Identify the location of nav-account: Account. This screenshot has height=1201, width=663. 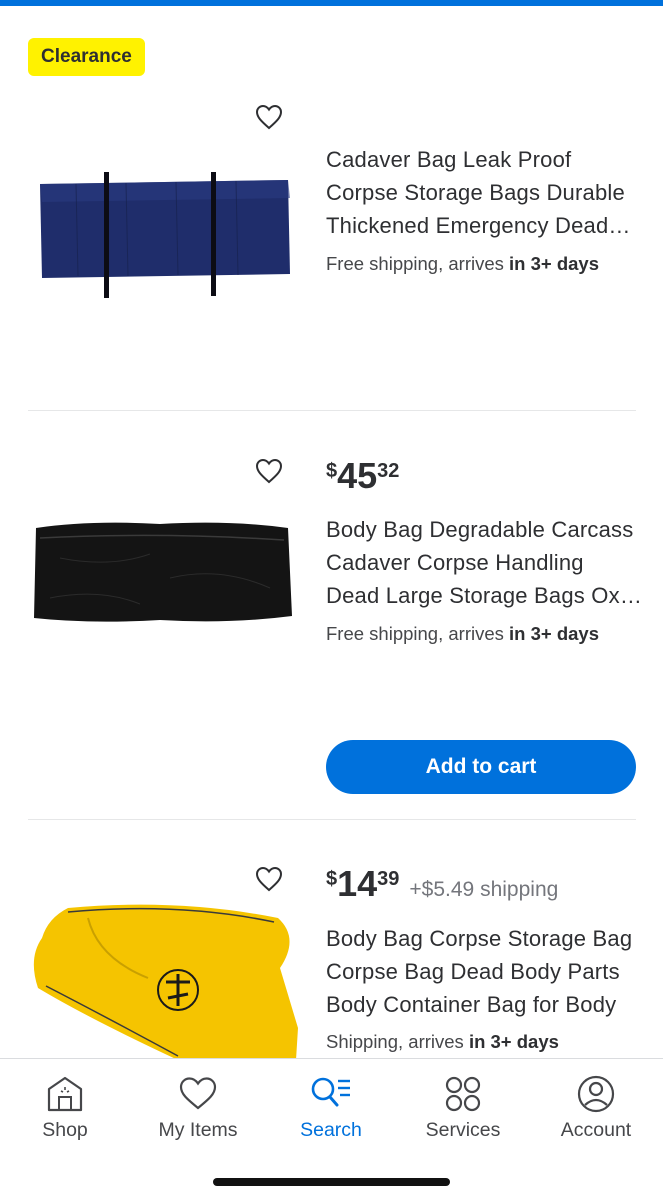
(596, 1108).